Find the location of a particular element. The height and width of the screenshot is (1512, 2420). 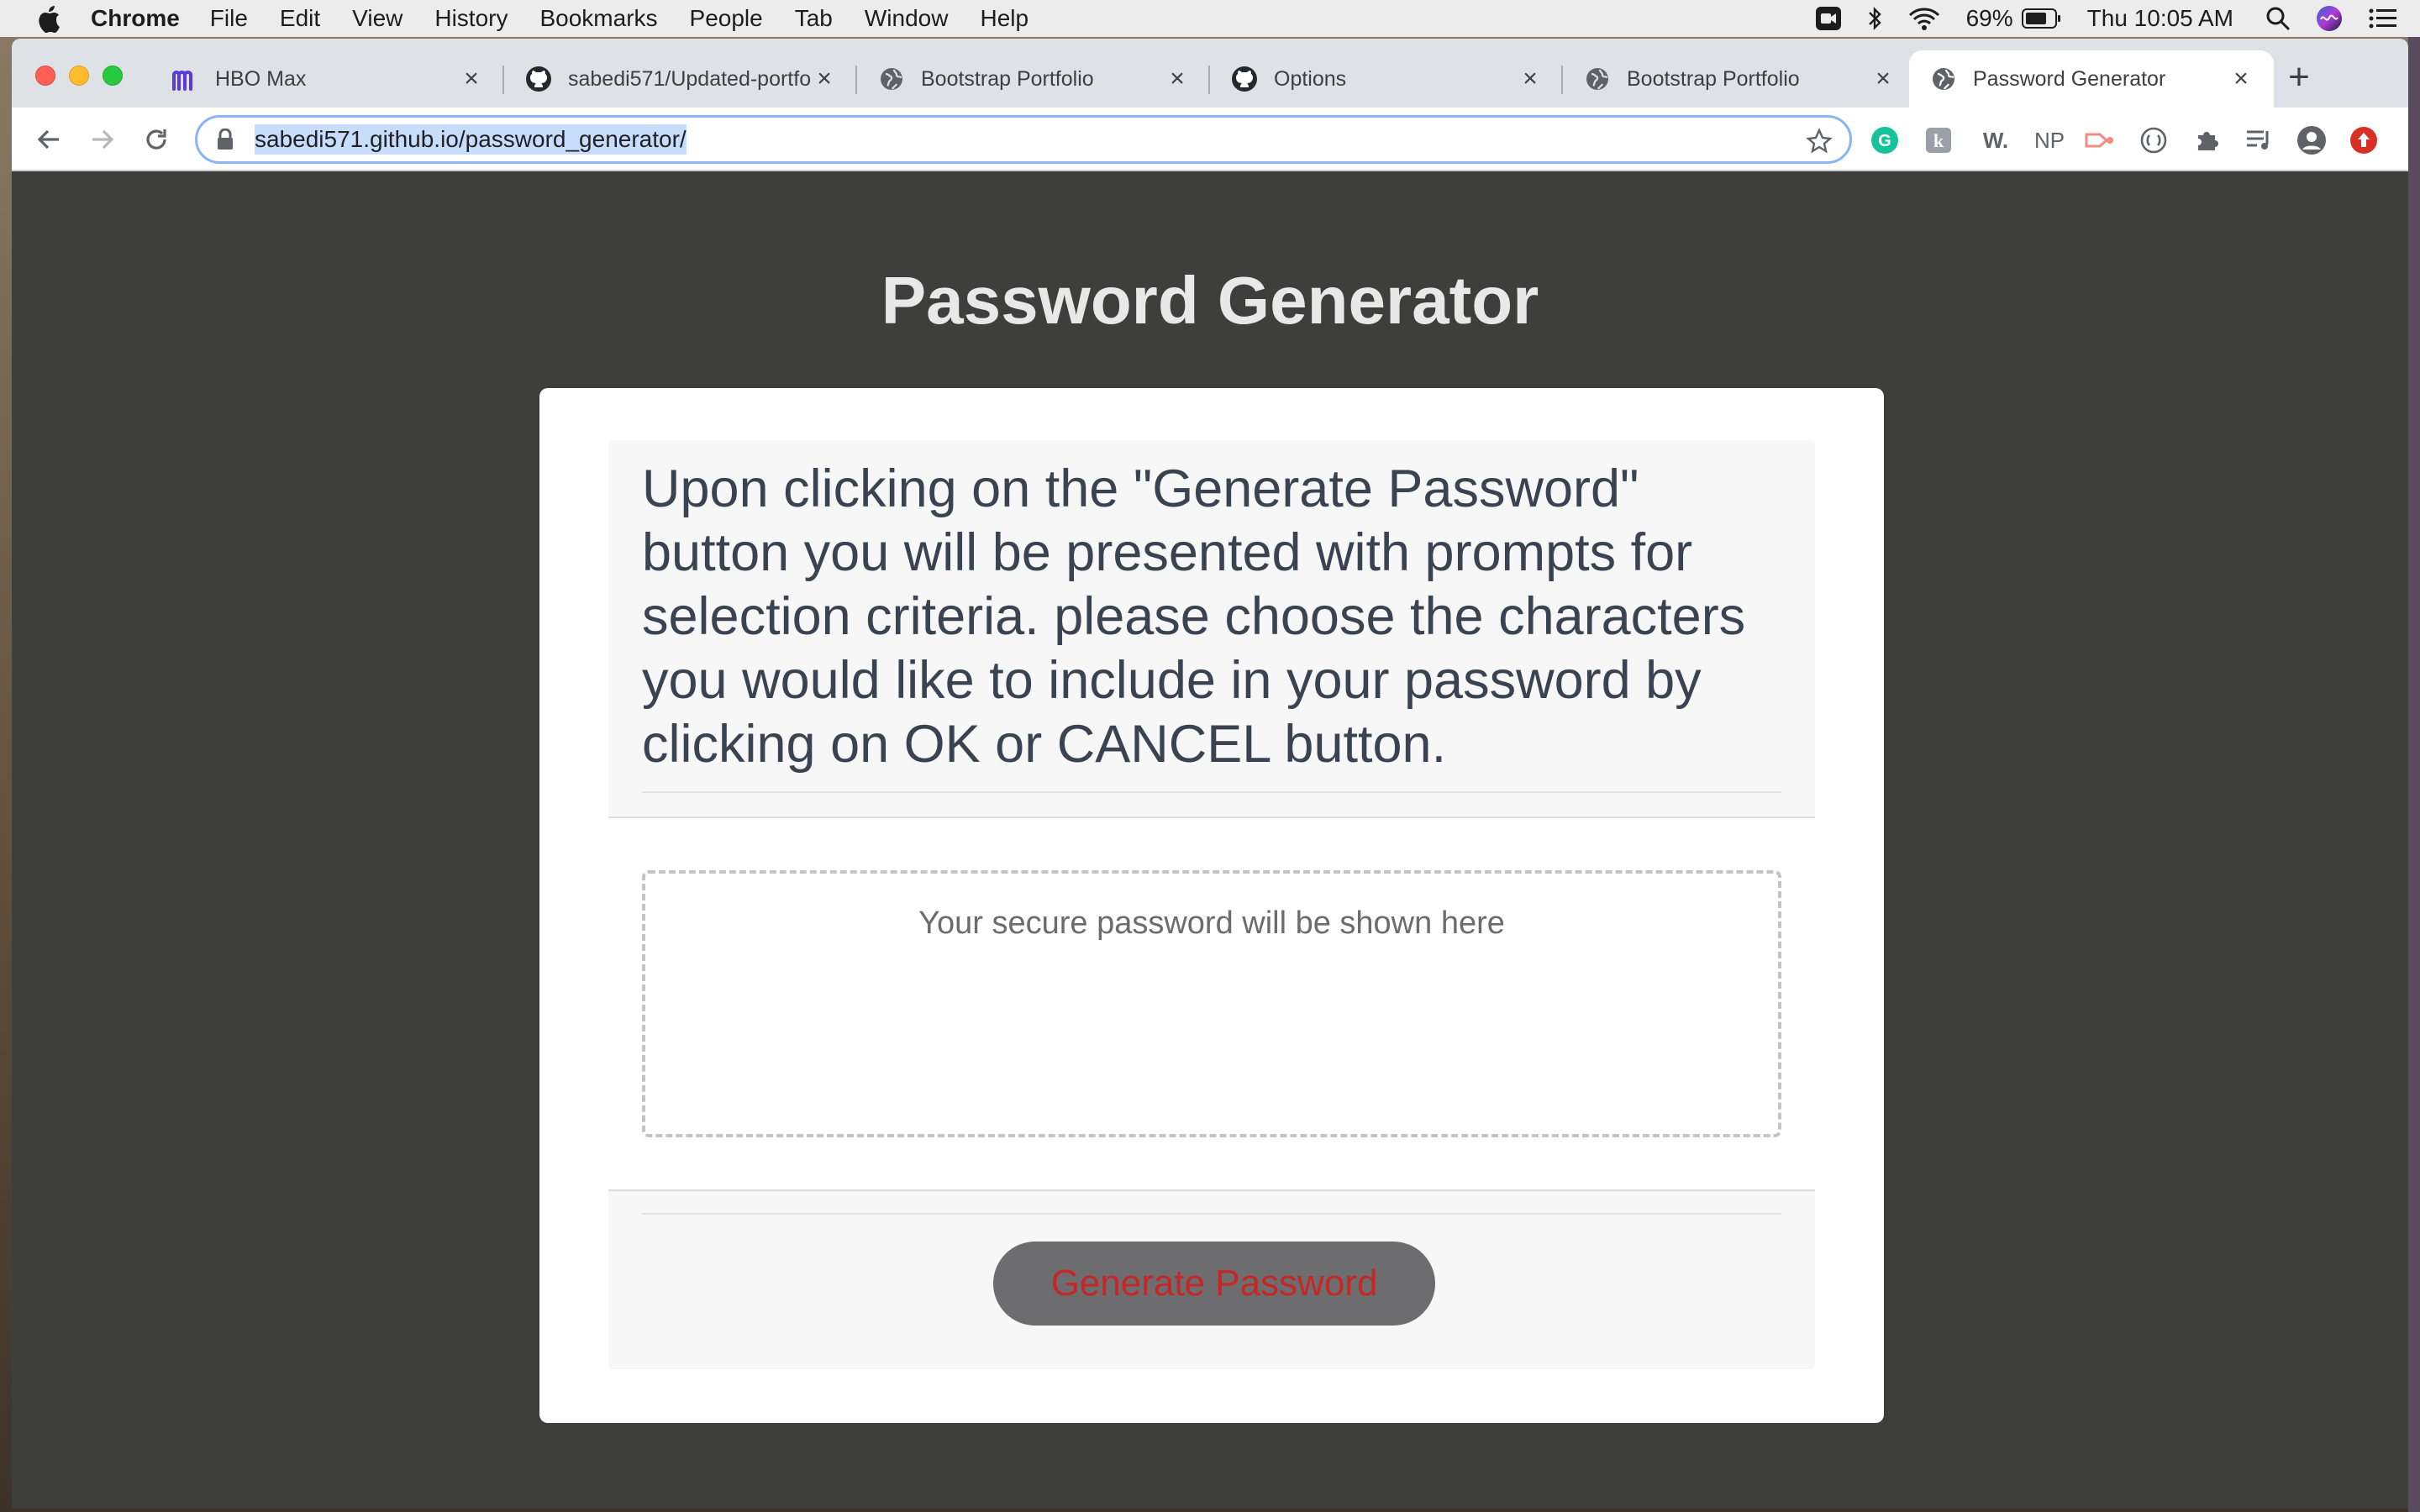

footer-divider is located at coordinates (1211, 1214).